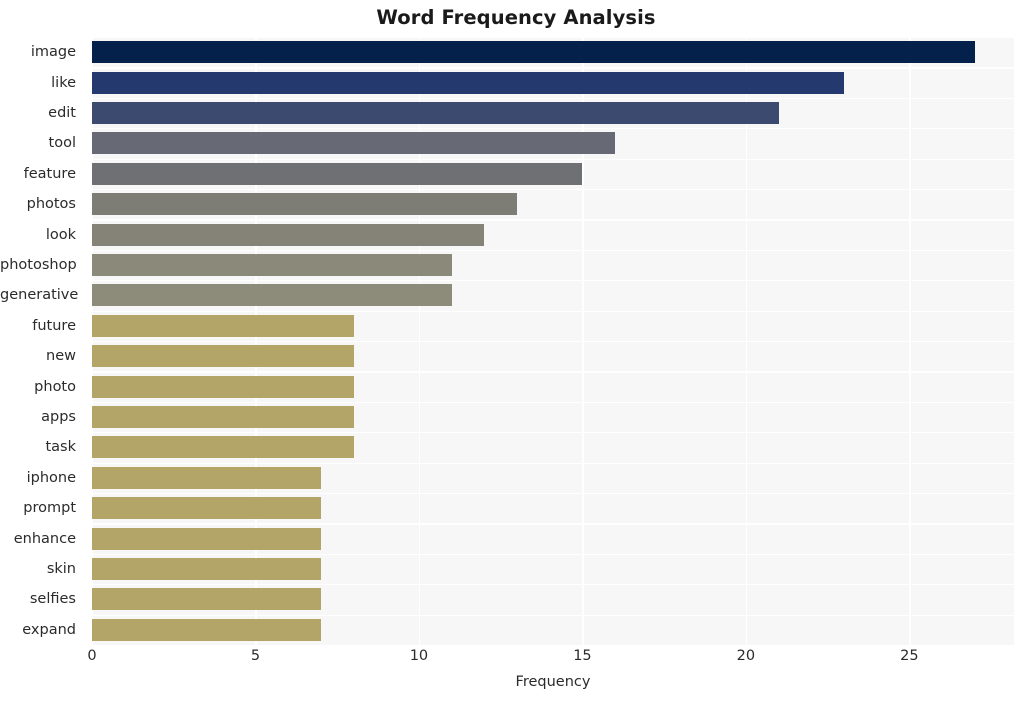  What do you see at coordinates (60, 447) in the screenshot?
I see `y-axis-tick-label: task` at bounding box center [60, 447].